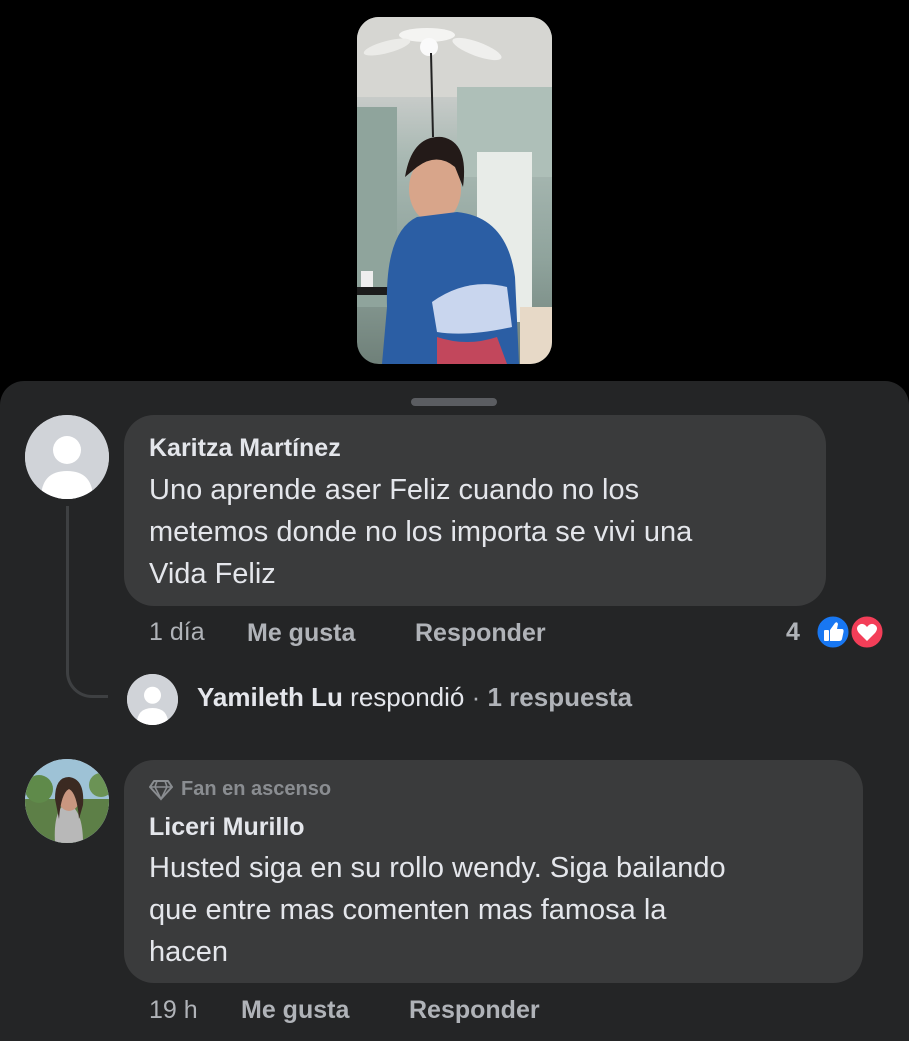 Image resolution: width=909 pixels, height=1041 pixels. I want to click on drag-handle, so click(454, 402).